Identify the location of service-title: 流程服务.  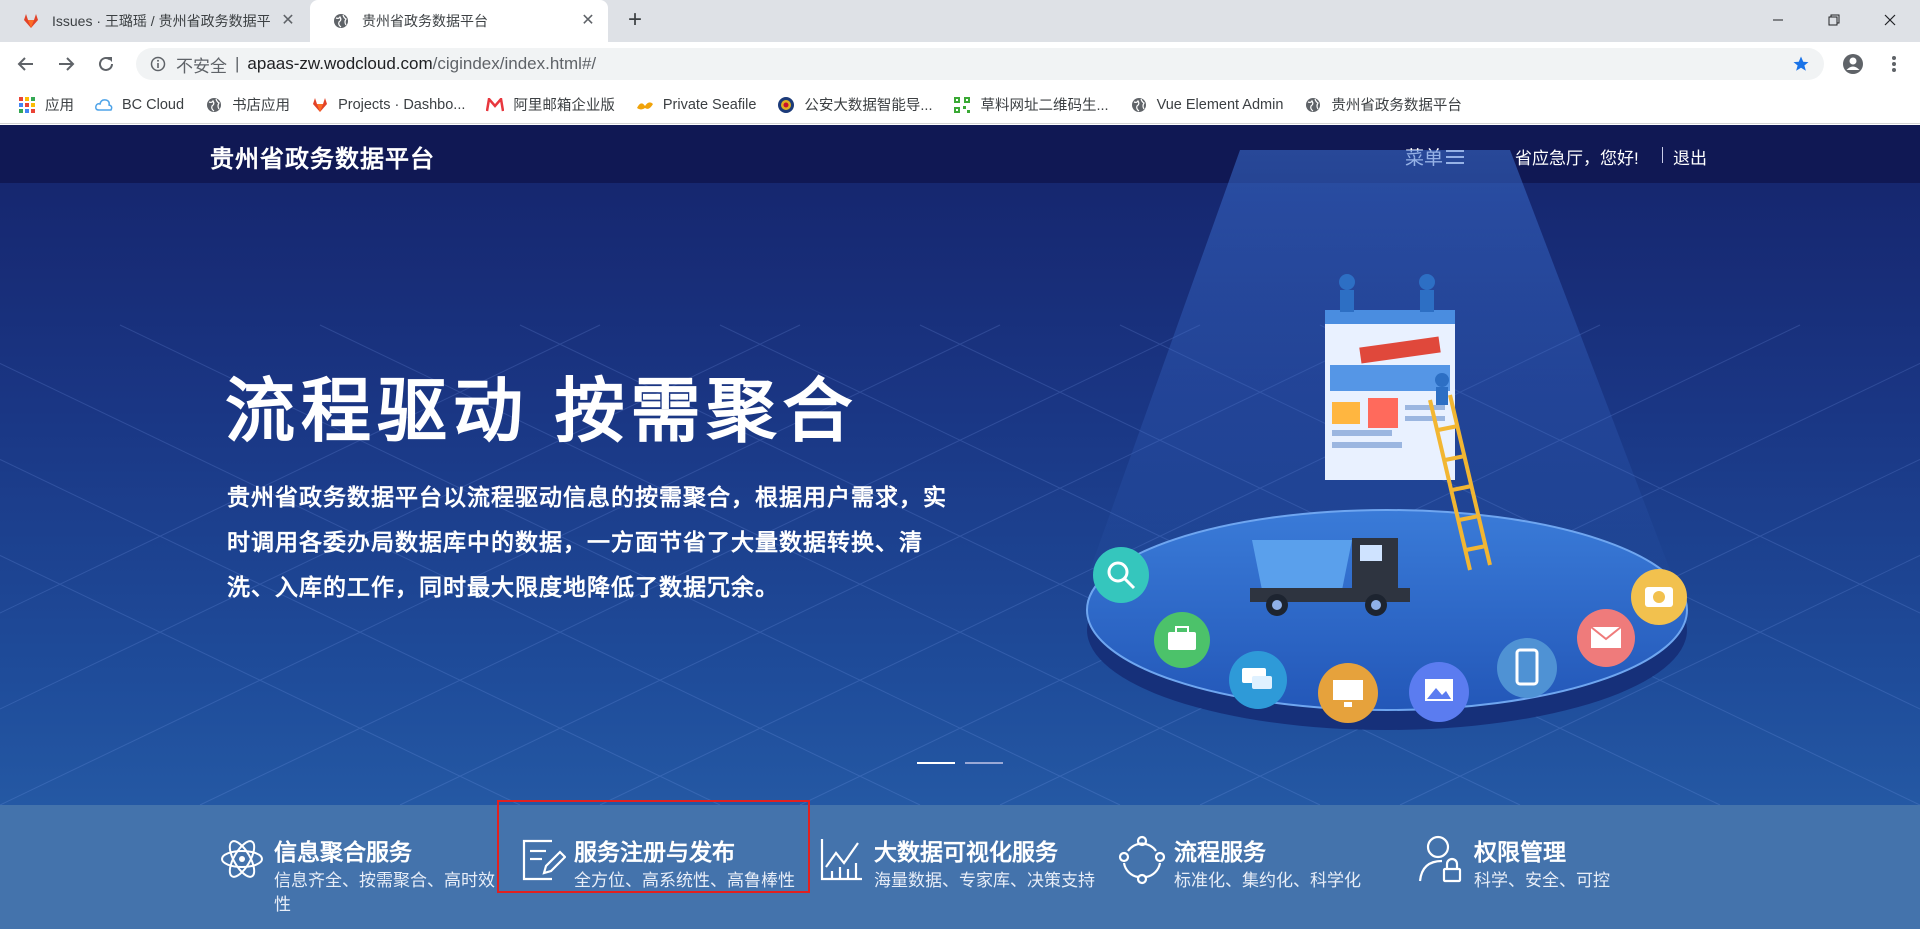
(1220, 852).